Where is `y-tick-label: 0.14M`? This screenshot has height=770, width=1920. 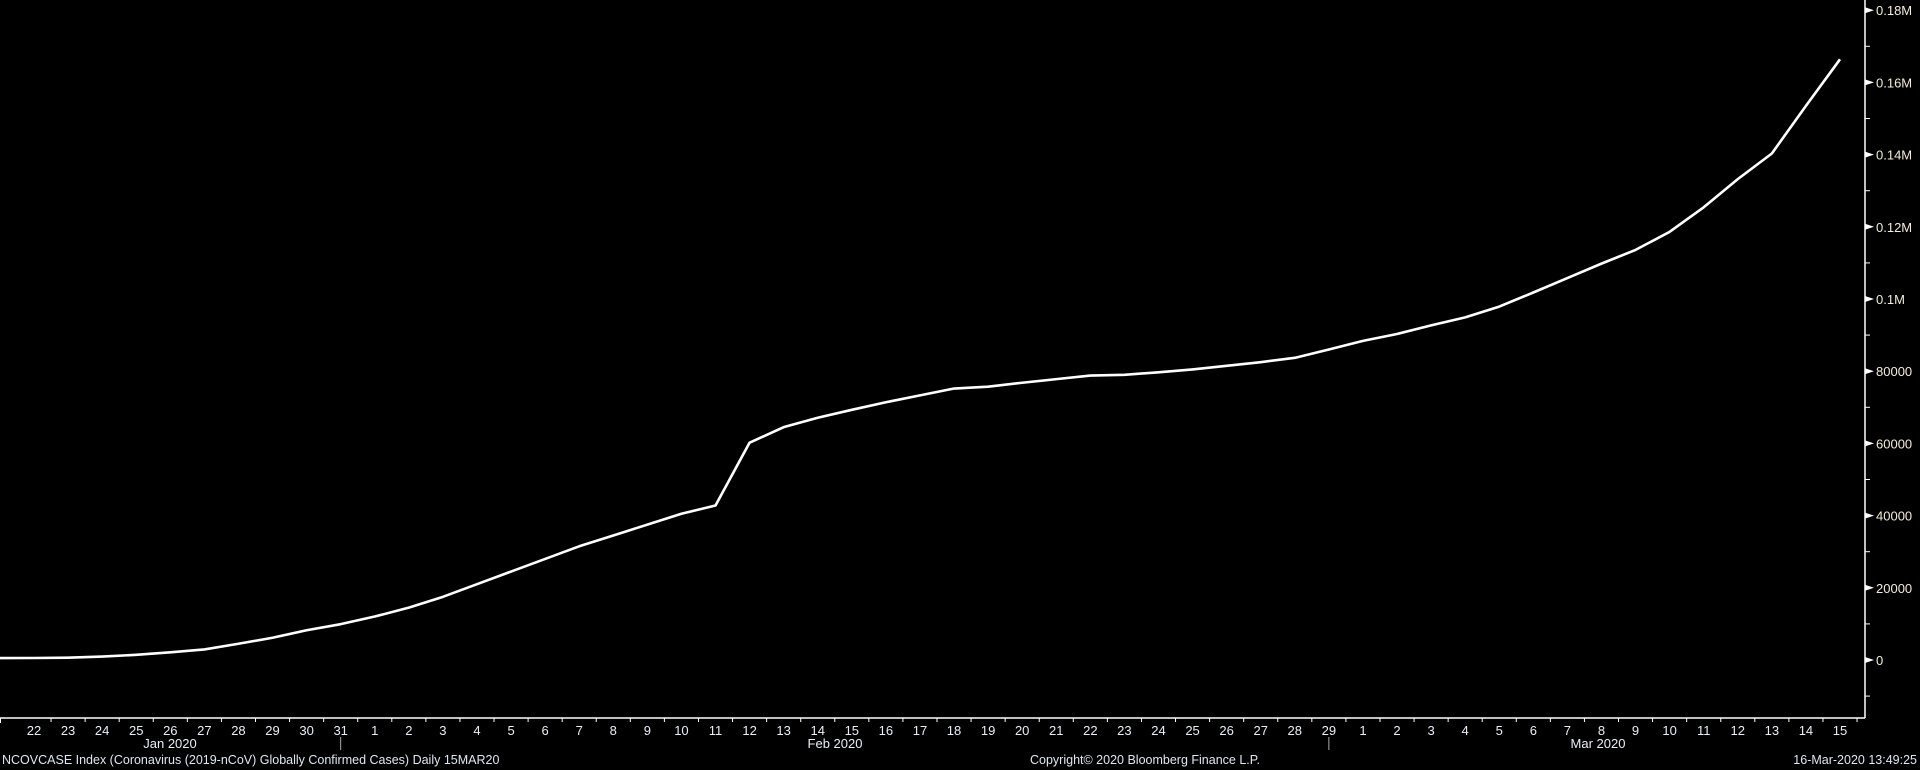
y-tick-label: 0.14M is located at coordinates (1894, 155).